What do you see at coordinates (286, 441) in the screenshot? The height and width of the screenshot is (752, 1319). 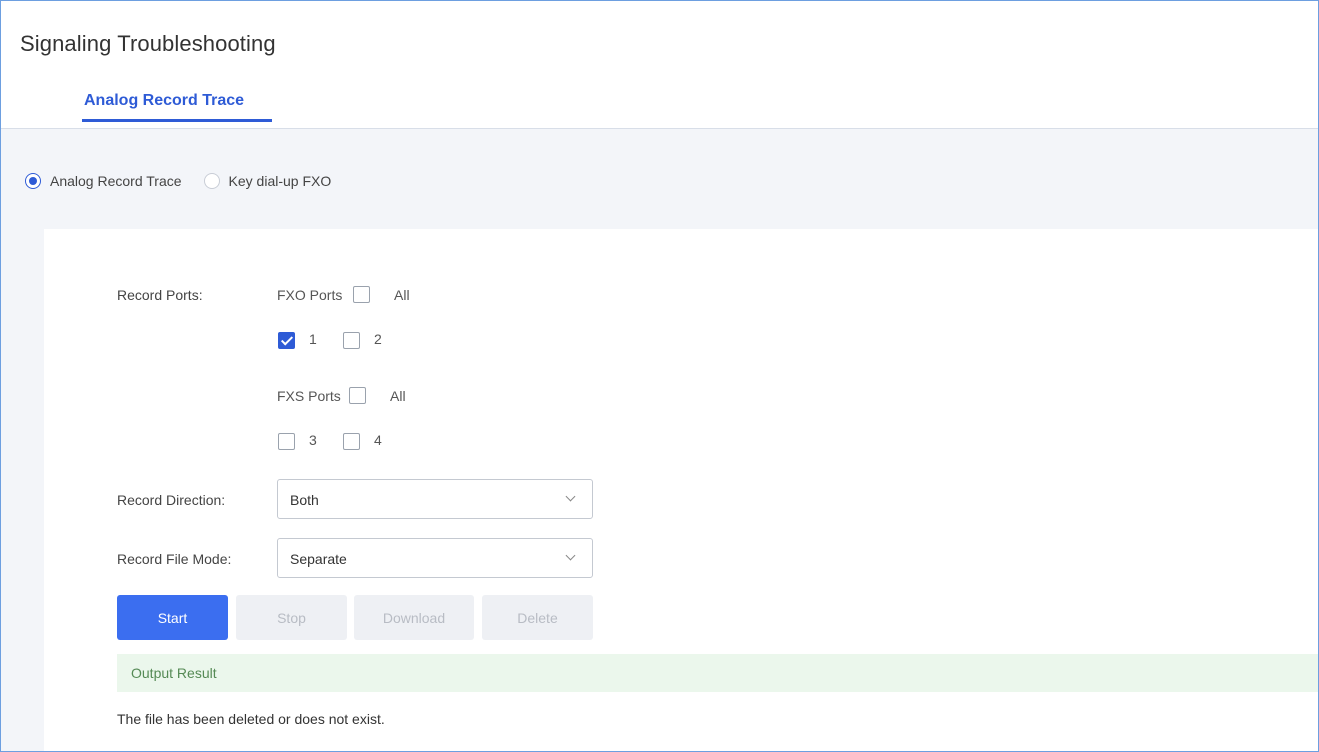 I see `fxs-port-3-checkbox` at bounding box center [286, 441].